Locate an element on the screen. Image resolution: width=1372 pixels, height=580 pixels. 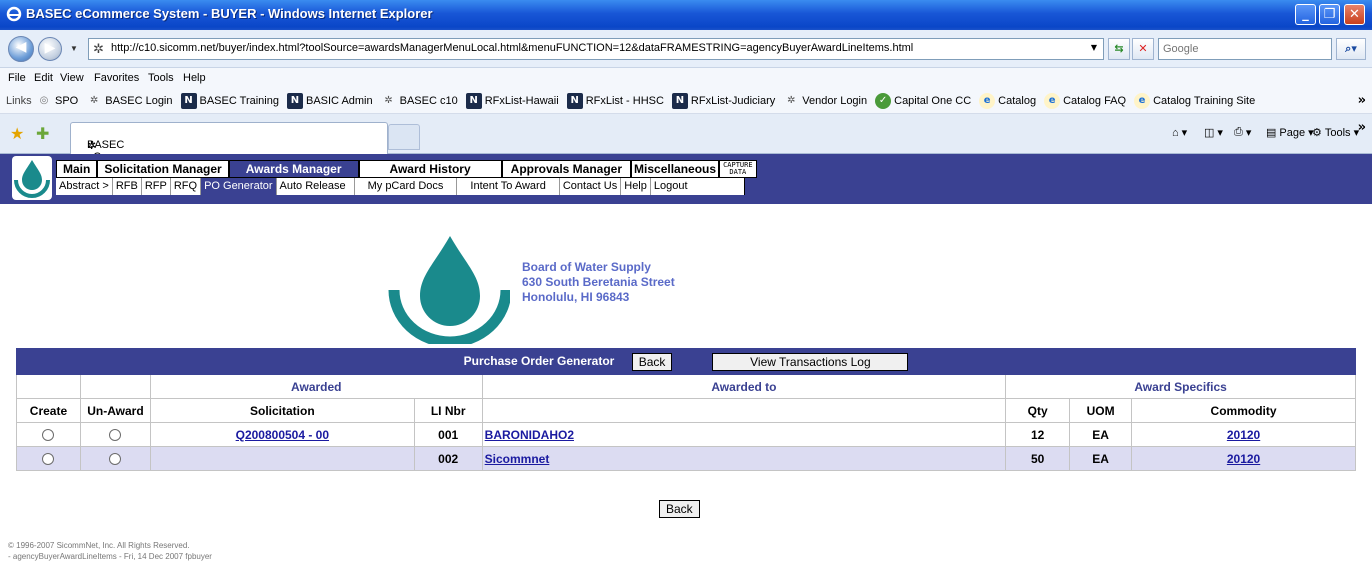
bottom-back-button: Back is located at coordinates (679, 509).